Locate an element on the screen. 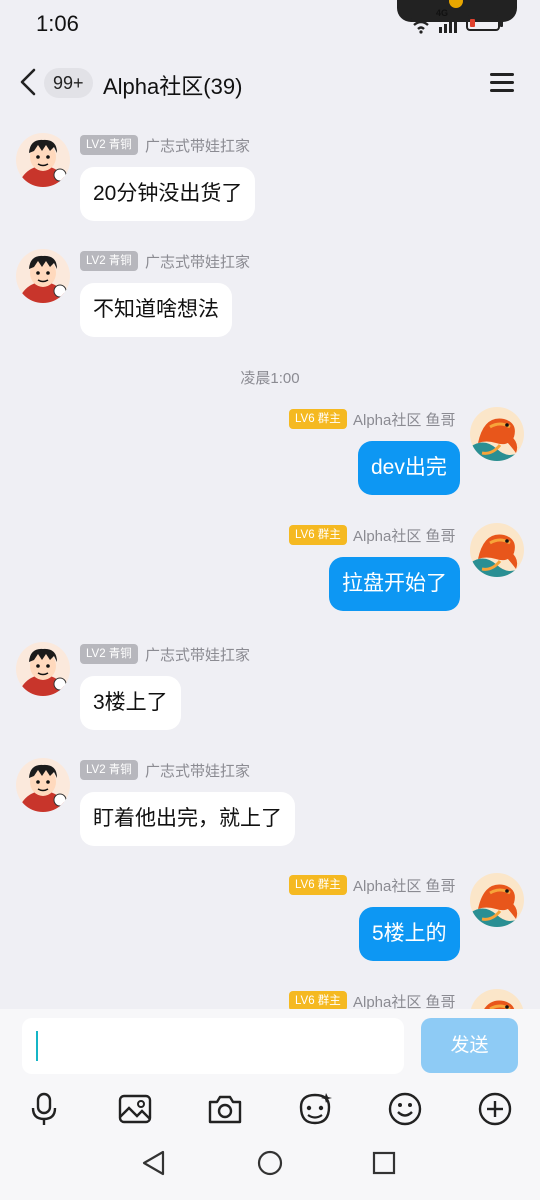  message-bubble: 拉盘开始了 is located at coordinates (394, 584).